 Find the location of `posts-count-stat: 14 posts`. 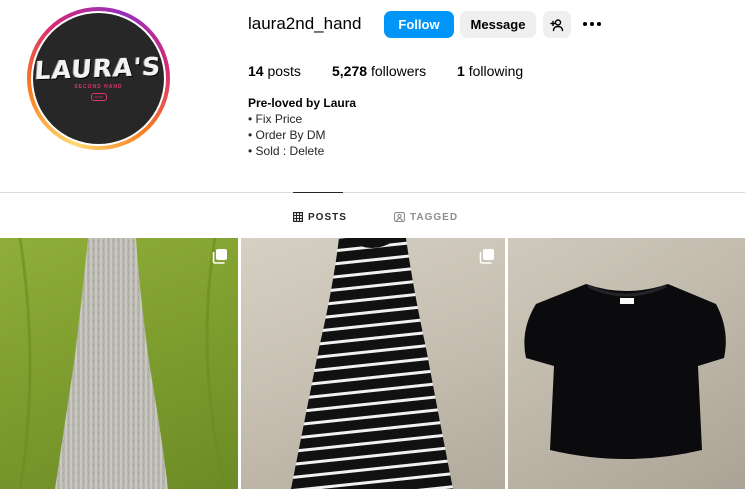

posts-count-stat: 14 posts is located at coordinates (274, 71).